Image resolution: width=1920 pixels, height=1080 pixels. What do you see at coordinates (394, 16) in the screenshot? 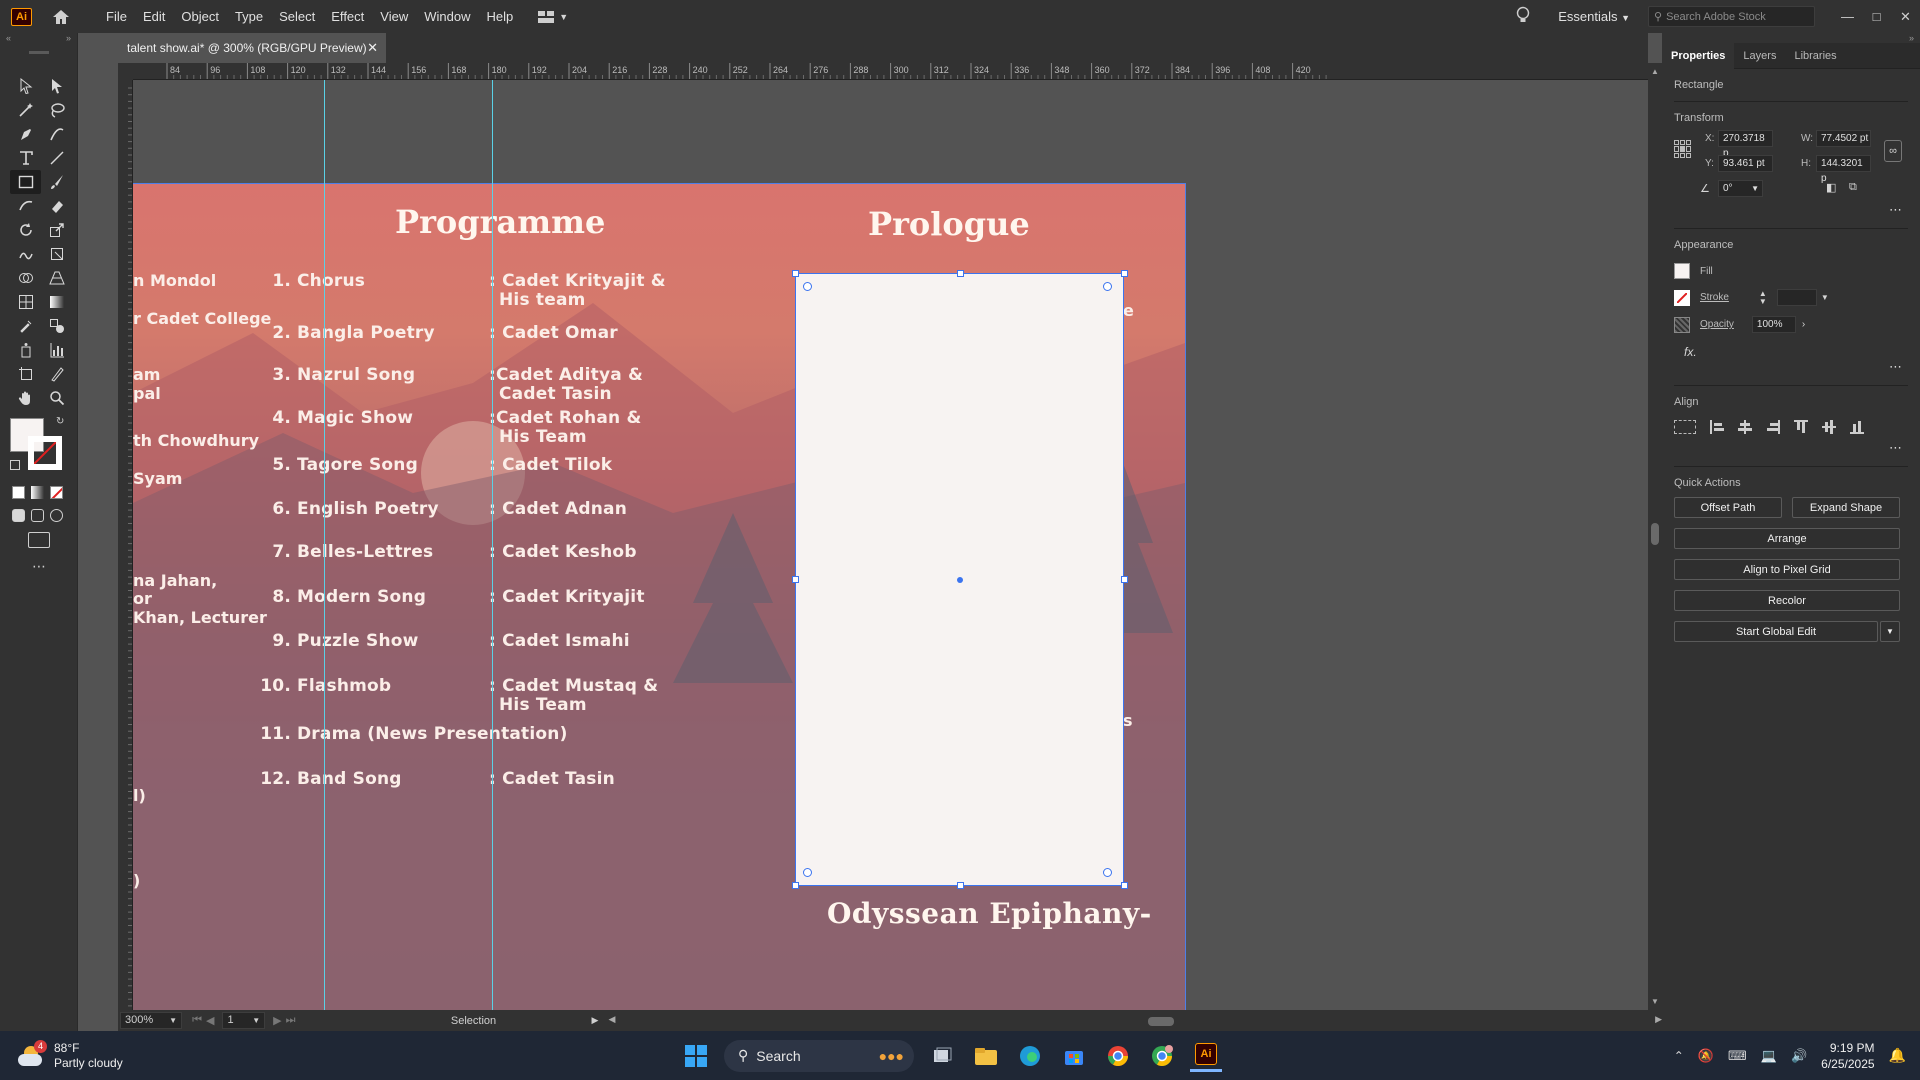
I see `menu-view: View` at bounding box center [394, 16].